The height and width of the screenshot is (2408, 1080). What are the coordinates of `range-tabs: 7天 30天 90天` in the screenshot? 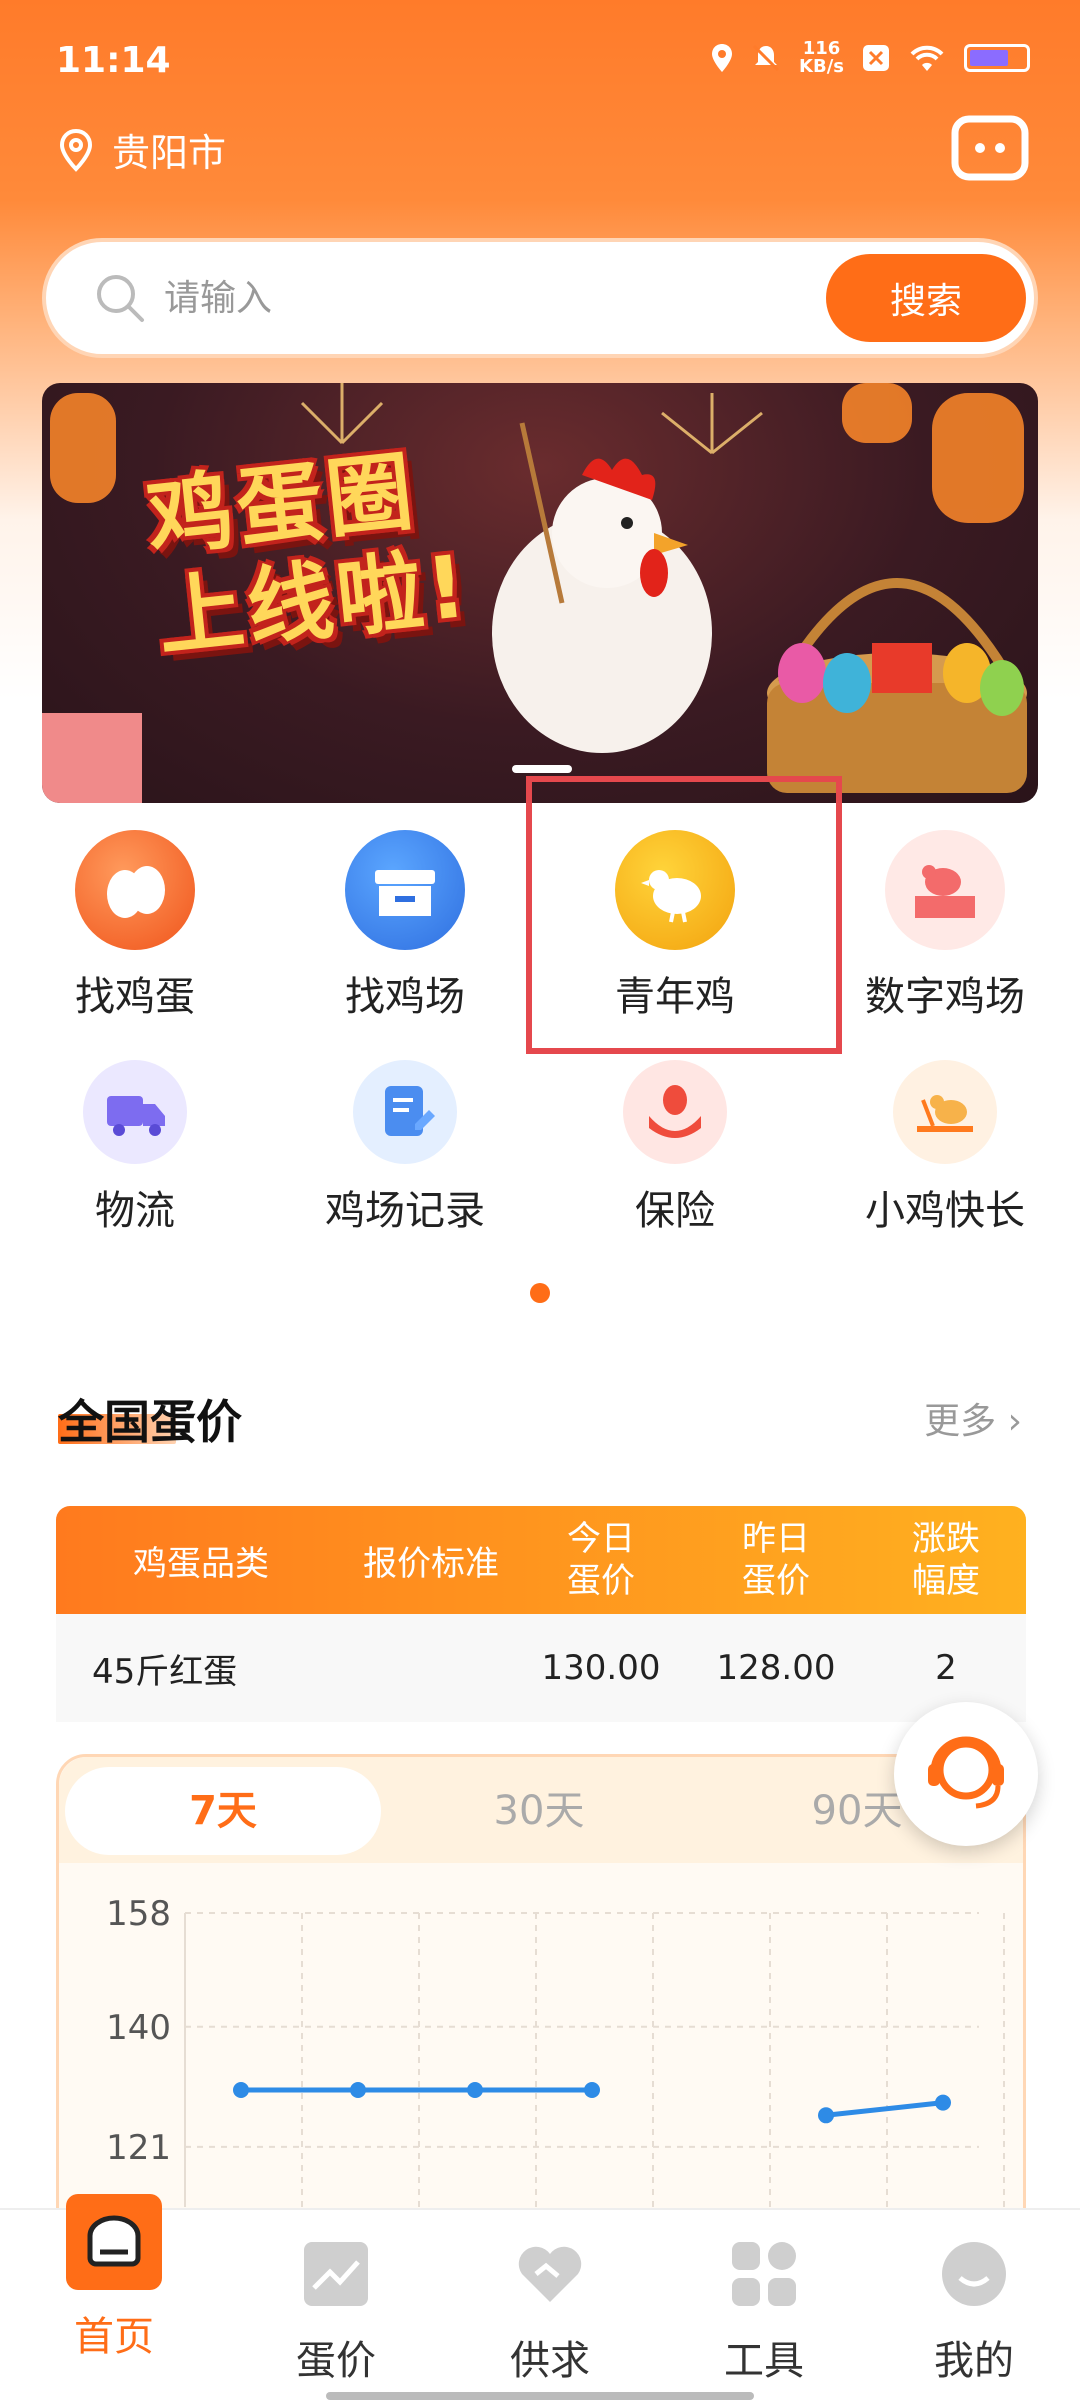 It's located at (541, 1810).